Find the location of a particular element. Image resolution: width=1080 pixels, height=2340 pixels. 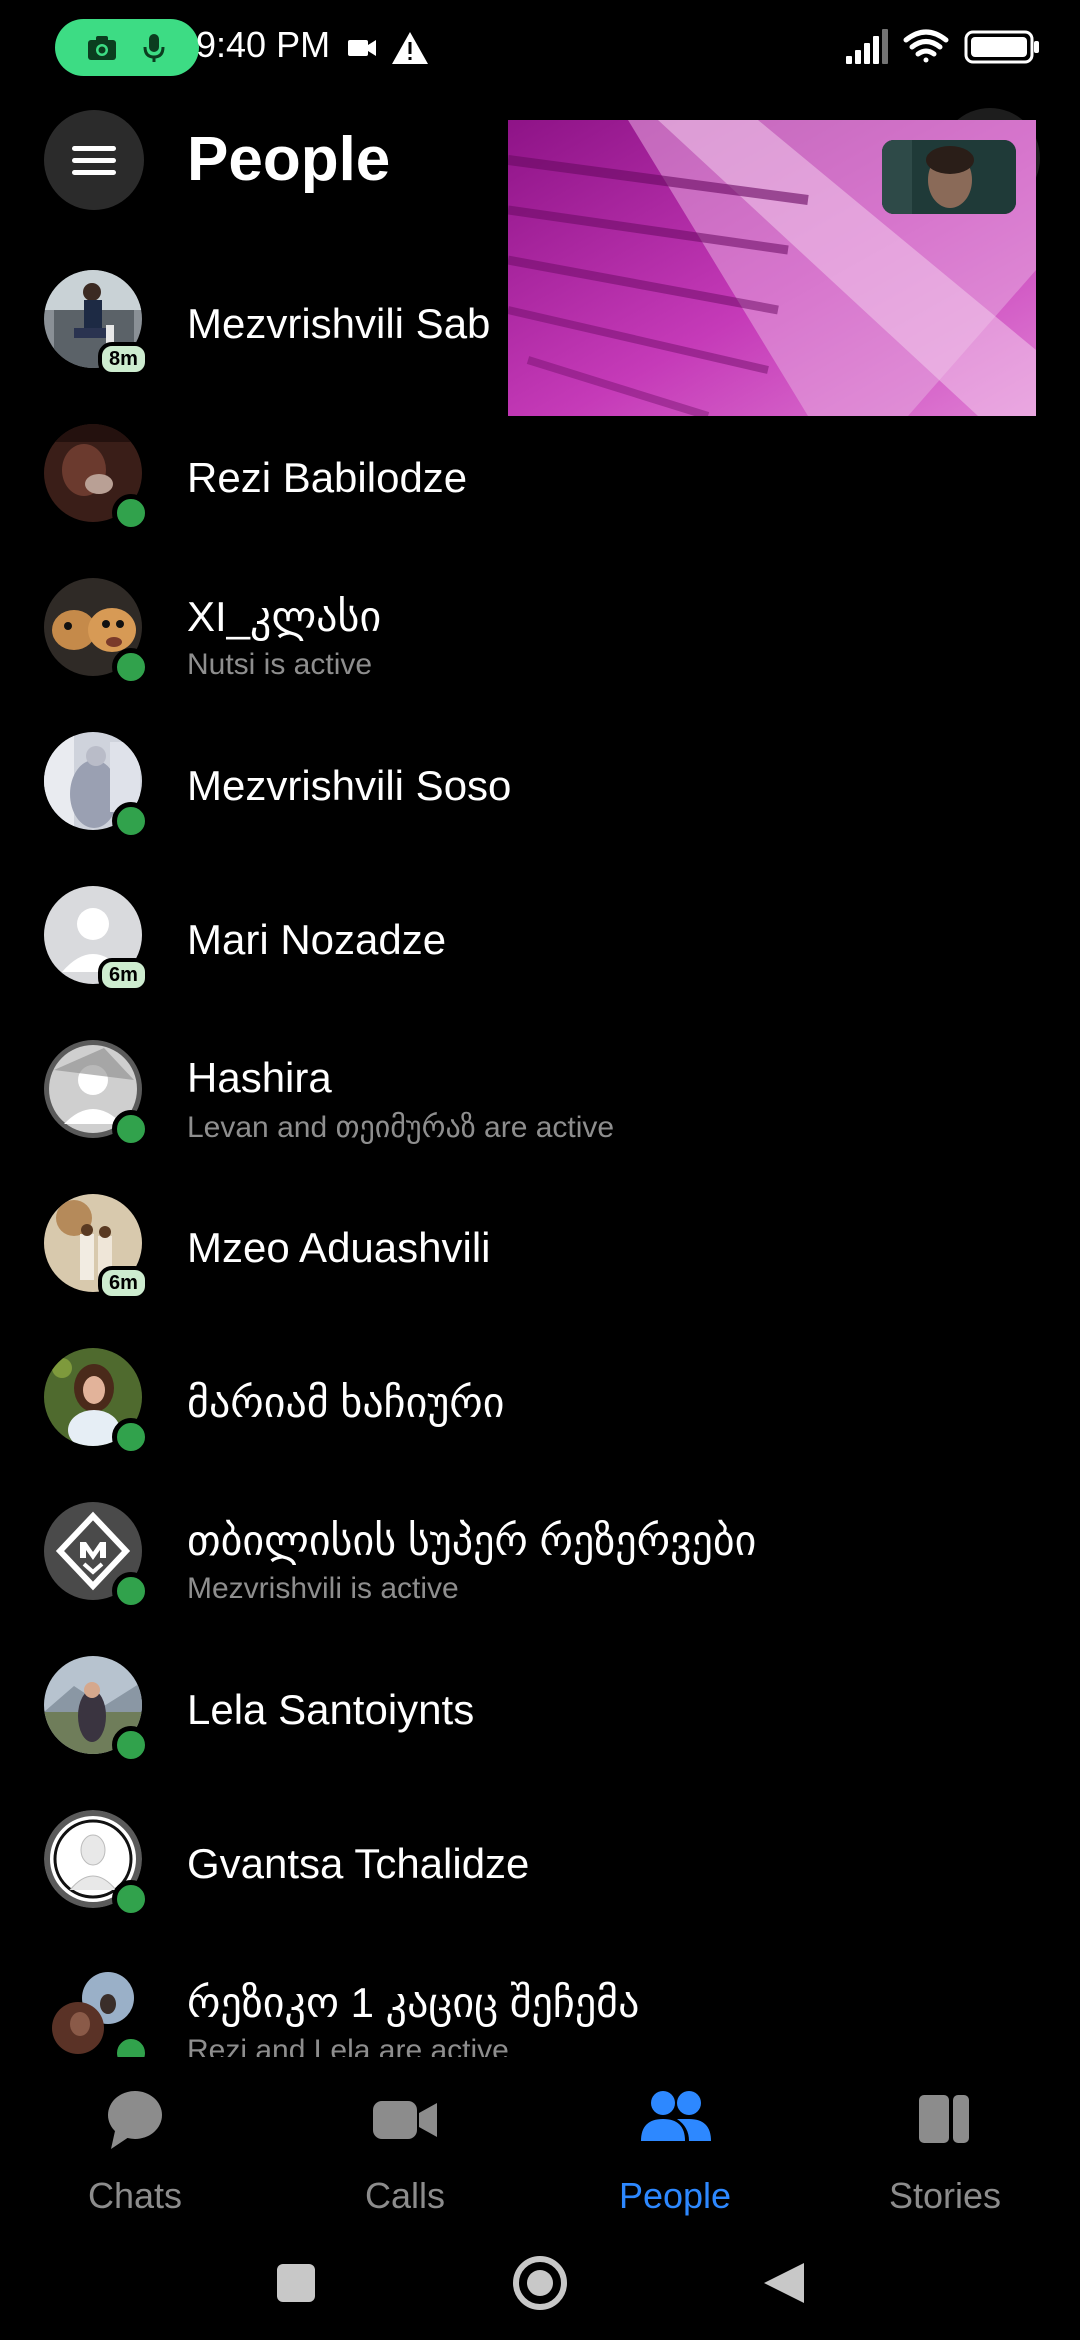

list-item: Rezi Babilodze is located at coordinates (540, 493).